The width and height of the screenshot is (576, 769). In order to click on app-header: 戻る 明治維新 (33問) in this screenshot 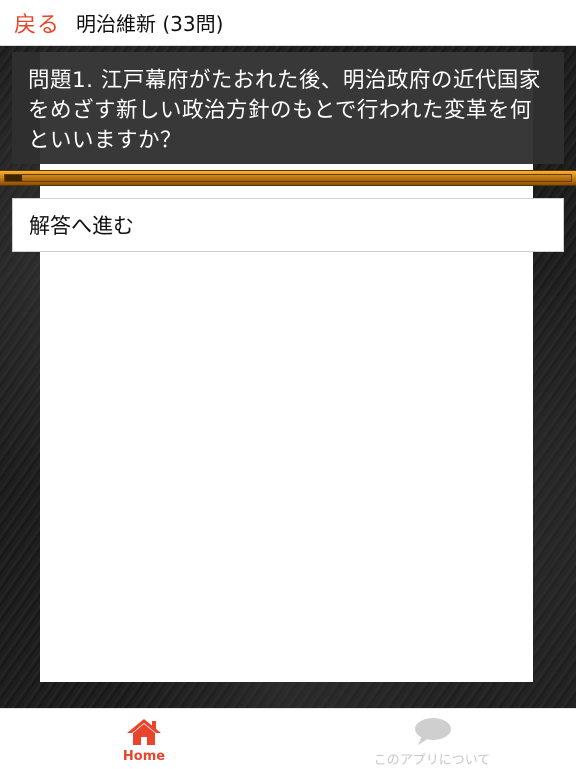, I will do `click(288, 23)`.